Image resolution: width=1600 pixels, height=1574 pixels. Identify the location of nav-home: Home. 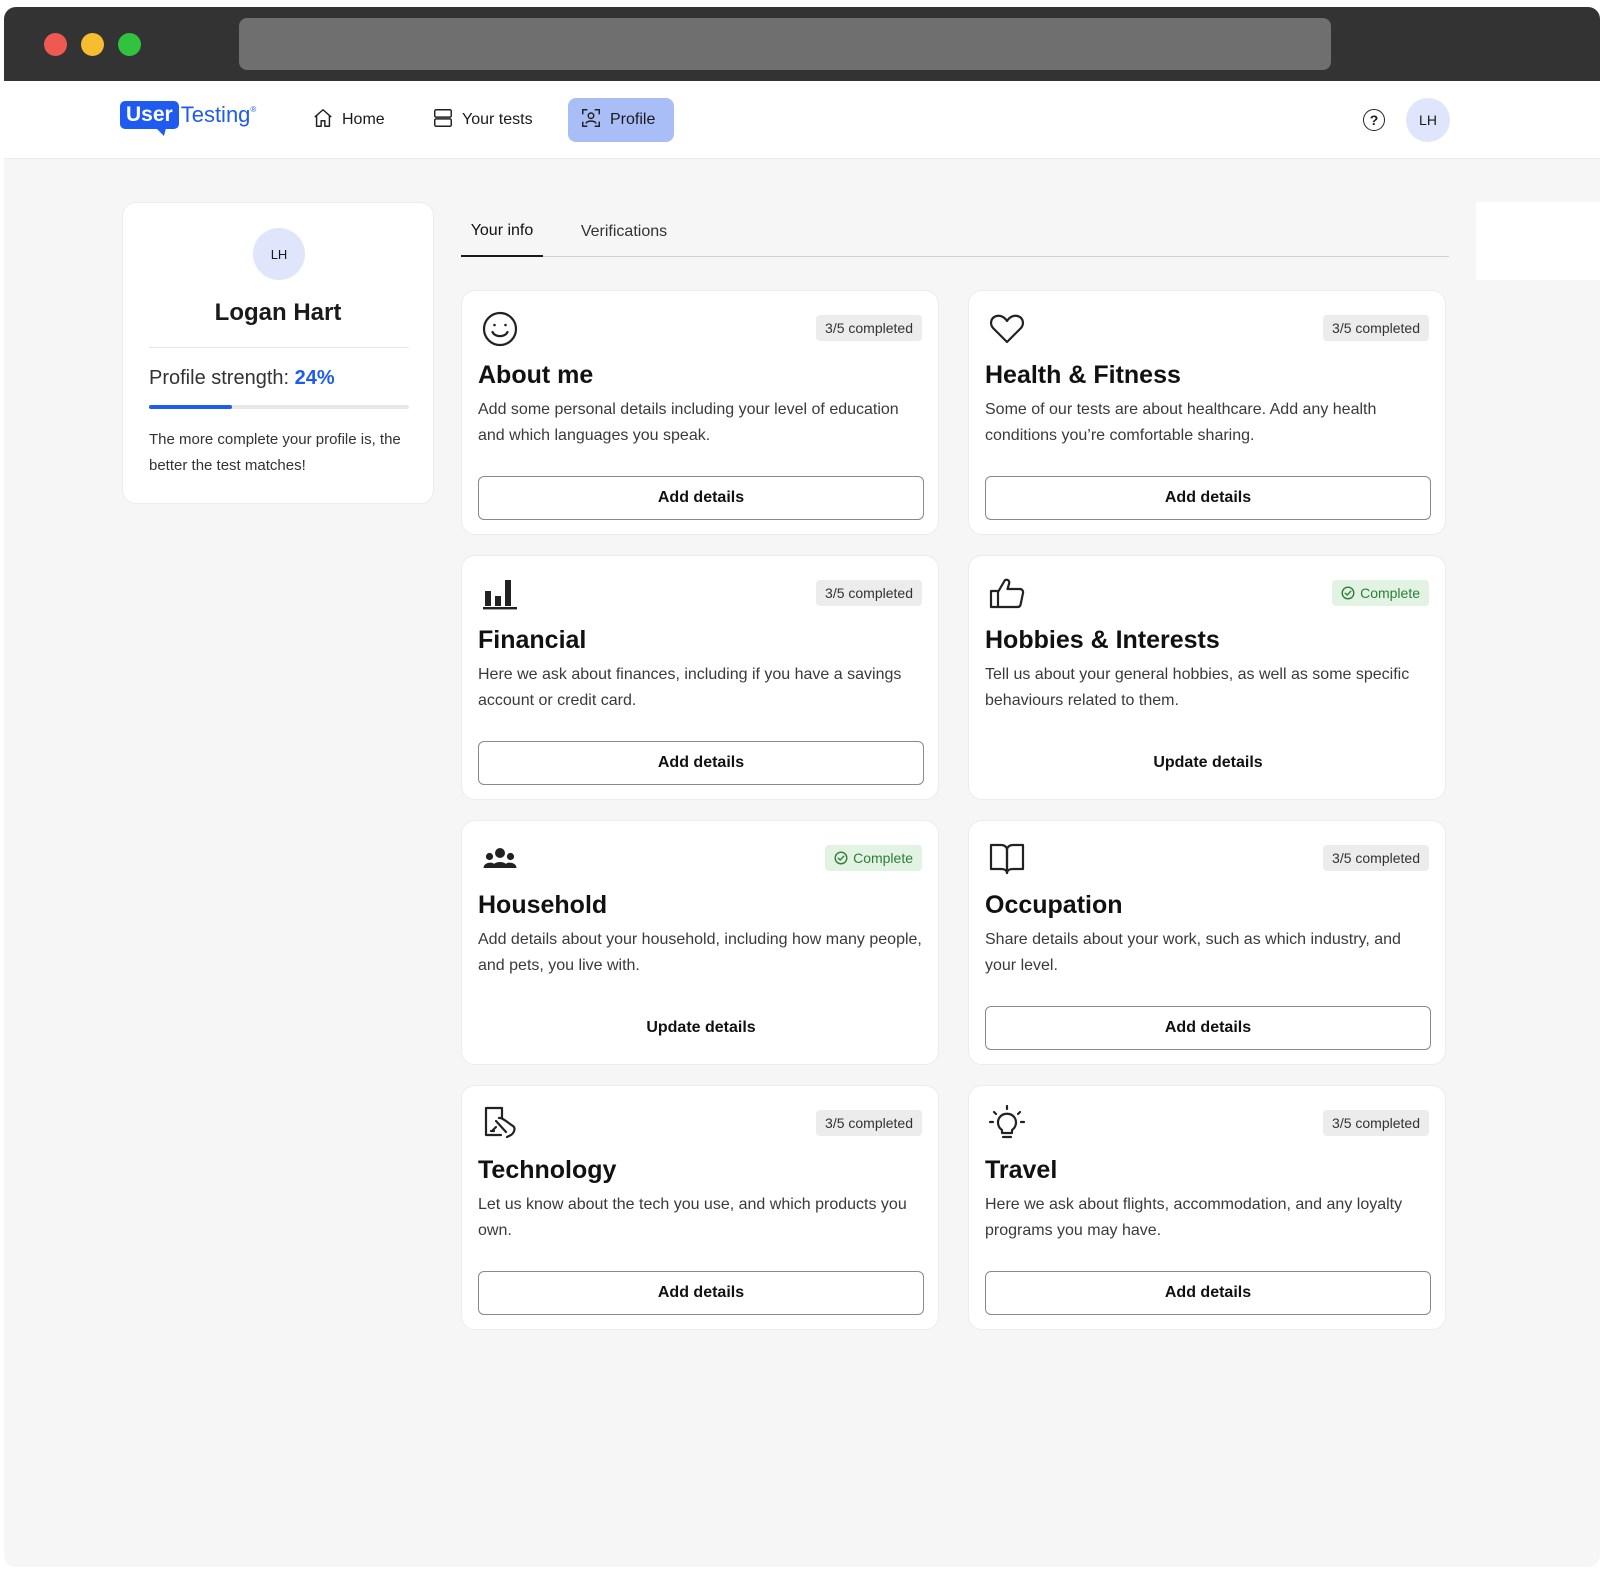
(348, 120).